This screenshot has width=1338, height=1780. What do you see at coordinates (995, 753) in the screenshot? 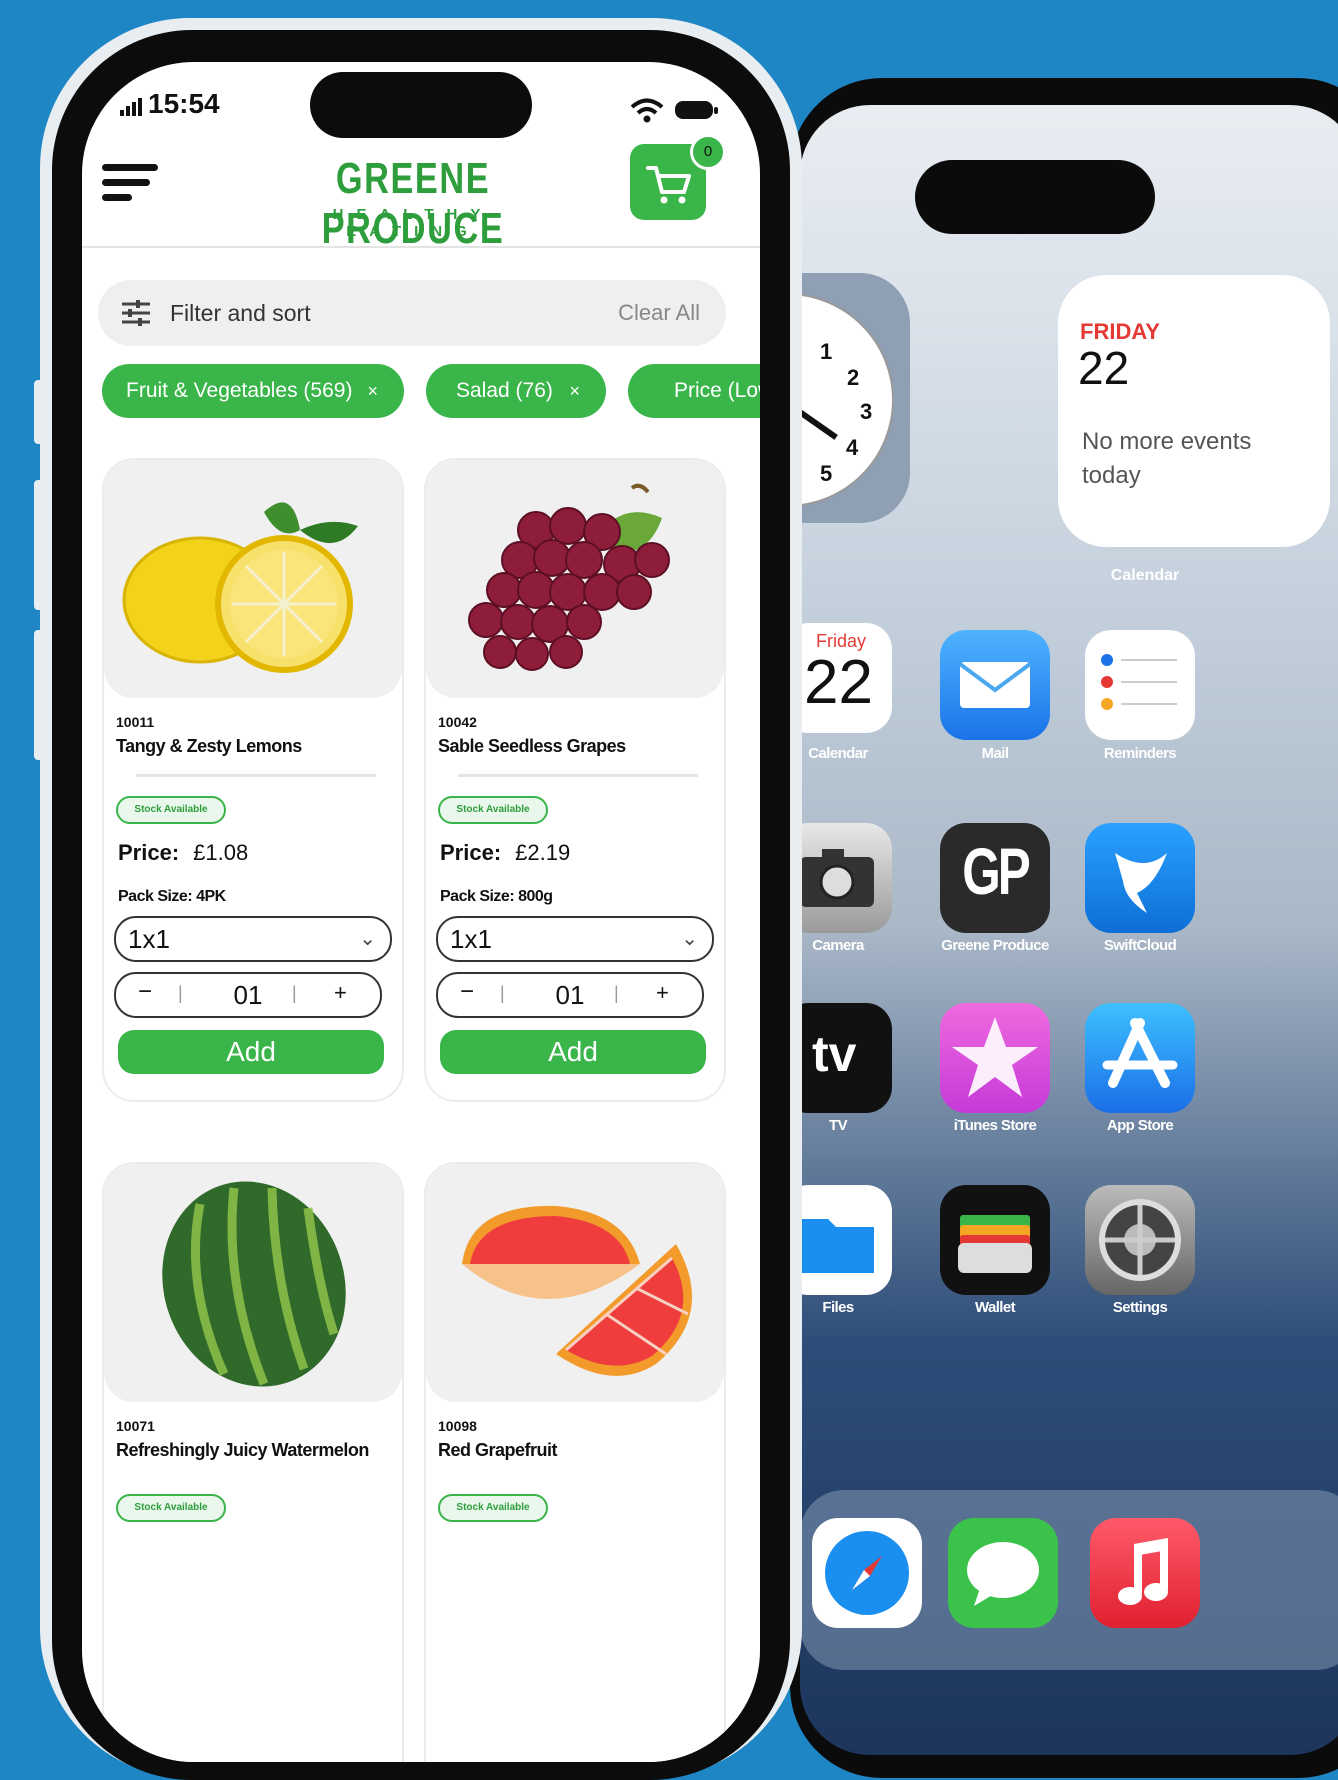
I see `app-label: Mail` at bounding box center [995, 753].